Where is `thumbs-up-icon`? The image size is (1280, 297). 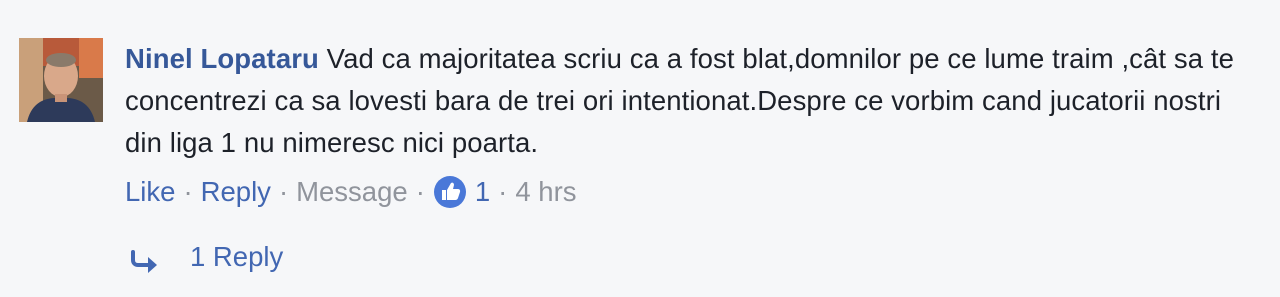
thumbs-up-icon is located at coordinates (450, 192).